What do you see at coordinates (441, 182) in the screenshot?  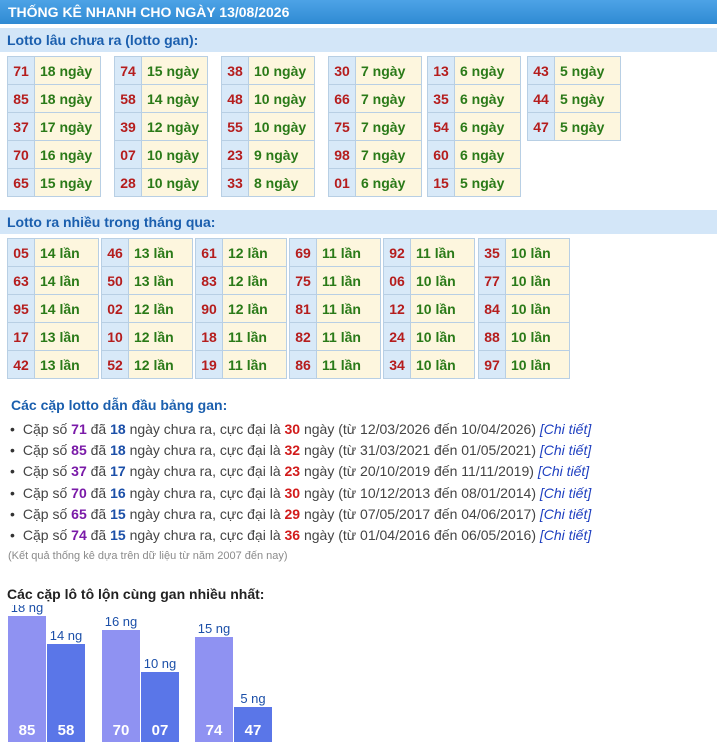 I see `lotto-number: 15` at bounding box center [441, 182].